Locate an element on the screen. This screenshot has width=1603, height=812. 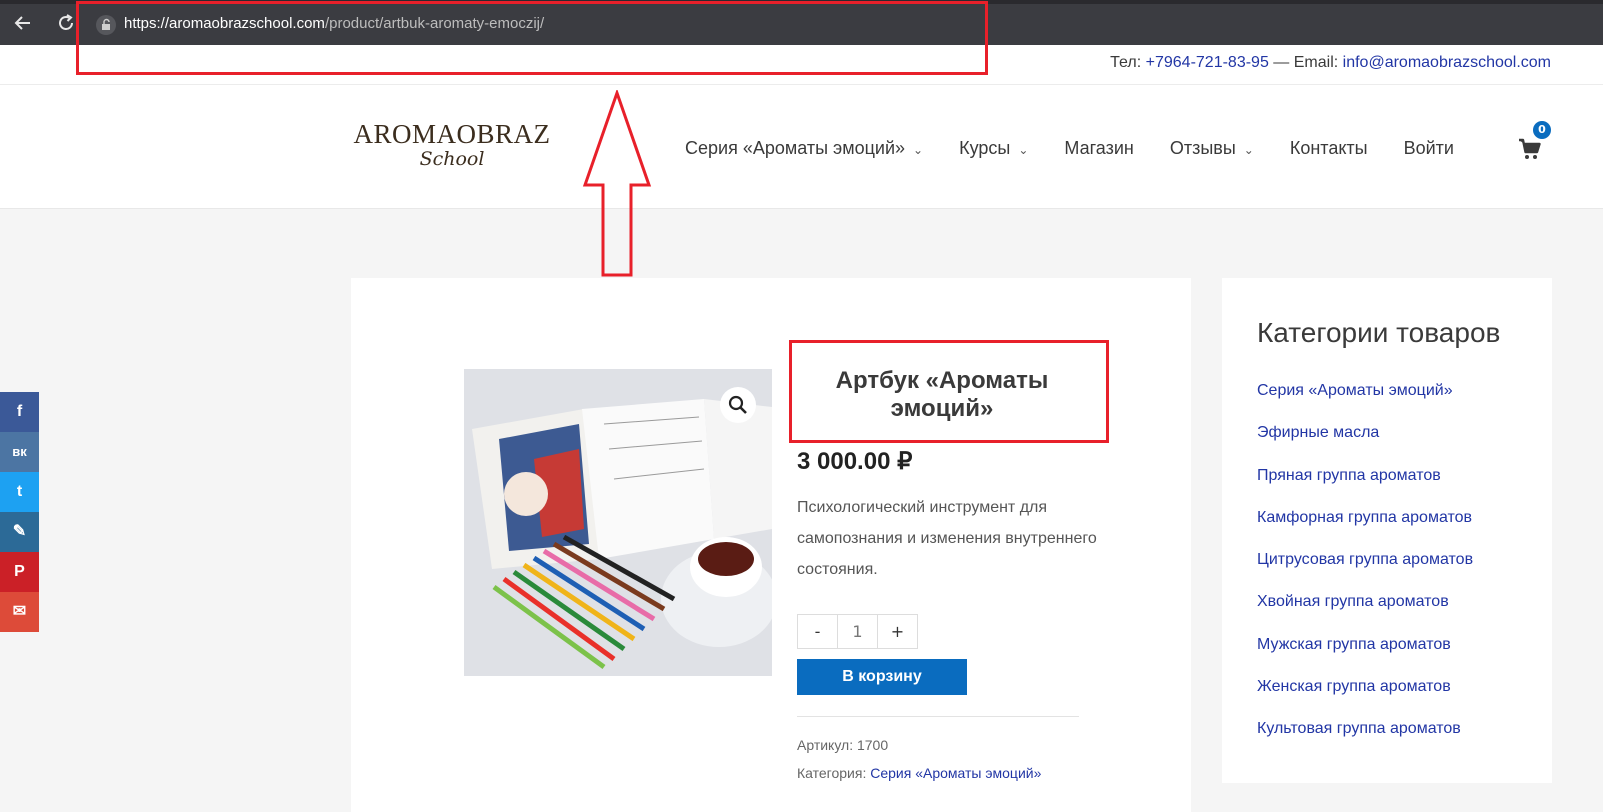
social-share-bar: f вк t ✎ P ✉ is located at coordinates (19, 512).